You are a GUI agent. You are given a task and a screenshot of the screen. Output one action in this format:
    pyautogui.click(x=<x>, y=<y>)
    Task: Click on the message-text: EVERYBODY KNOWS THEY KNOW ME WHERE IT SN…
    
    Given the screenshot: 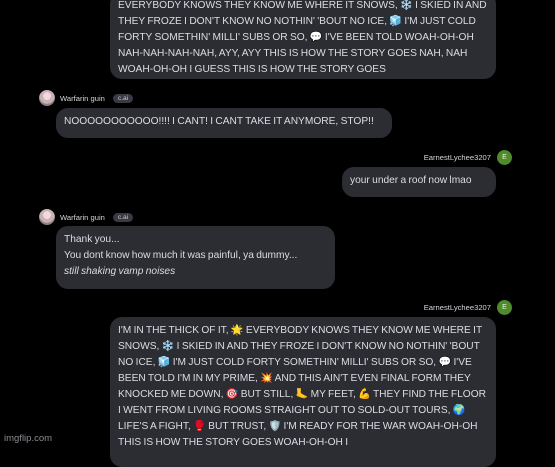 What is the action you would take?
    pyautogui.click(x=302, y=37)
    